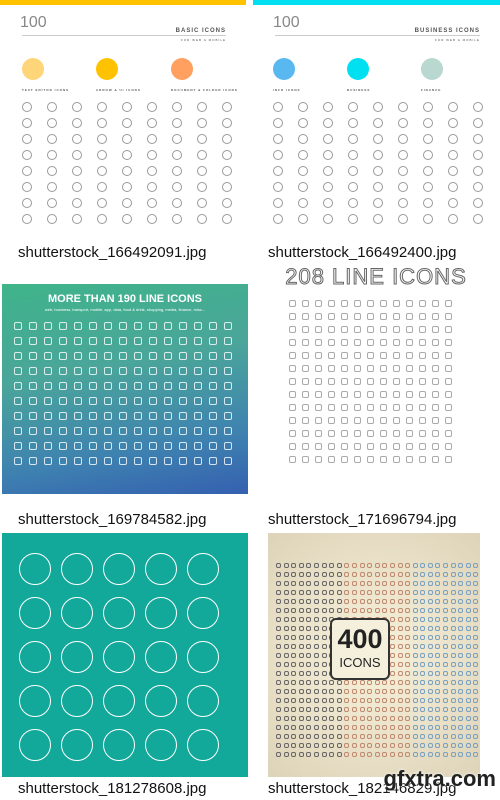 The height and width of the screenshot is (800, 500). Describe the element at coordinates (362, 519) in the screenshot. I see `caption: shutterstock_171696794.jpg` at that location.